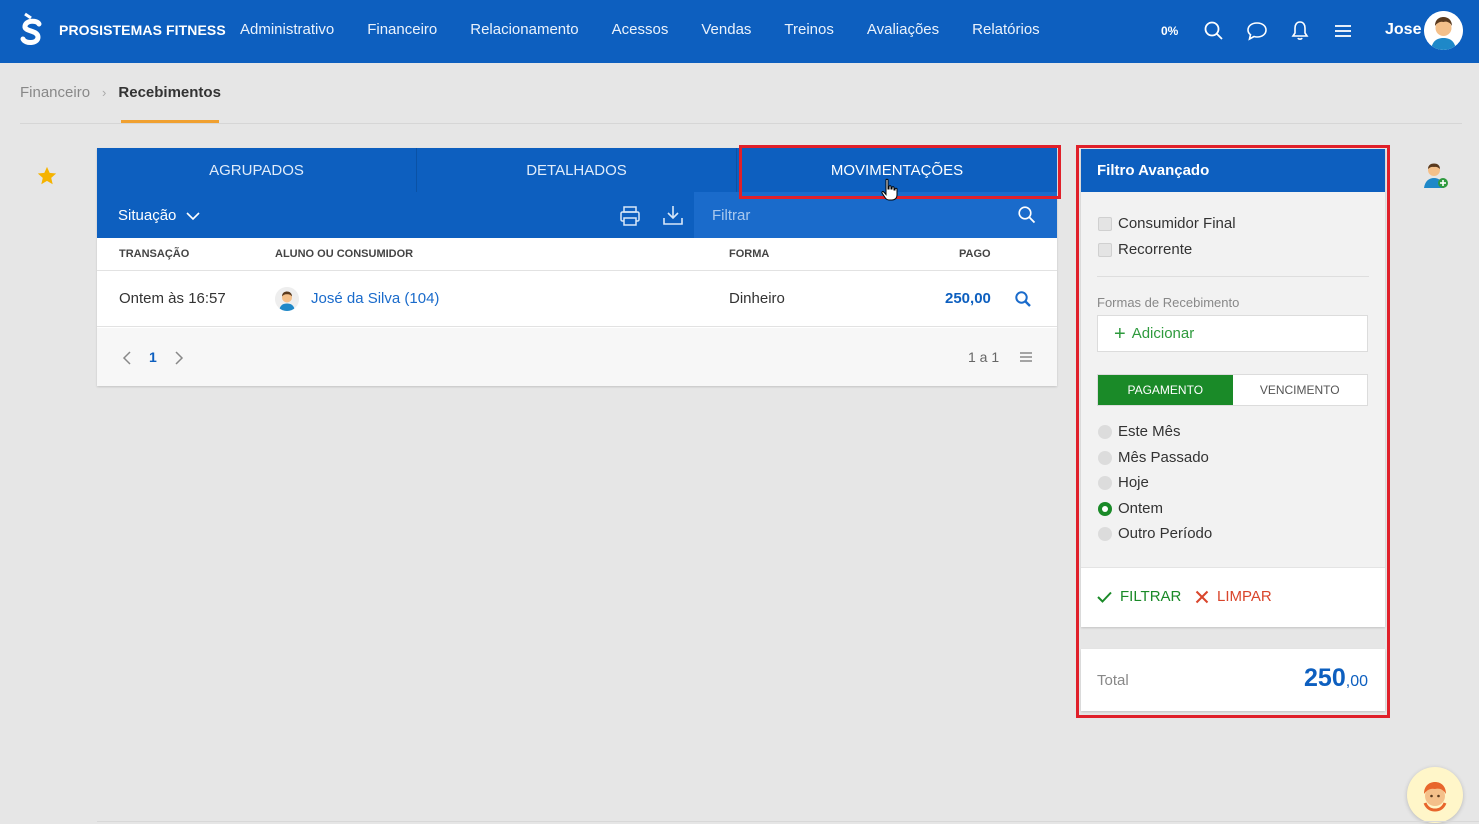  I want to click on nav-treinos: Treinos, so click(808, 29).